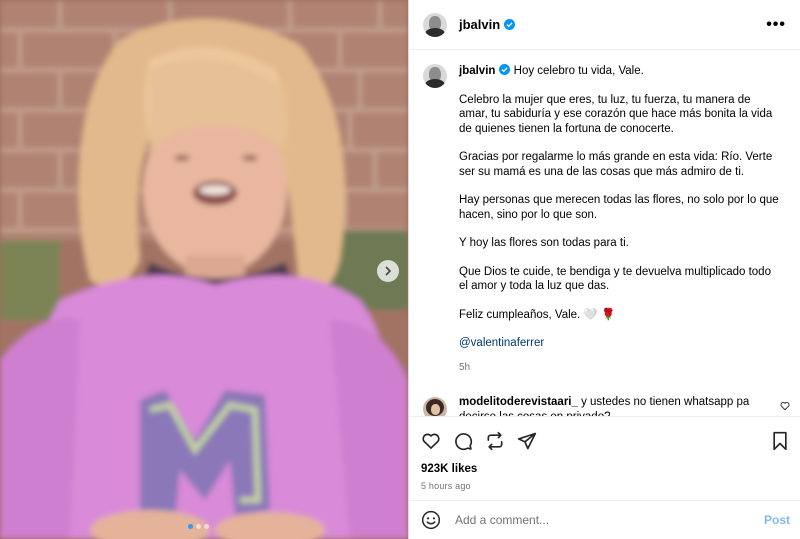  What do you see at coordinates (619, 368) in the screenshot?
I see `caption-timestamp: 5h` at bounding box center [619, 368].